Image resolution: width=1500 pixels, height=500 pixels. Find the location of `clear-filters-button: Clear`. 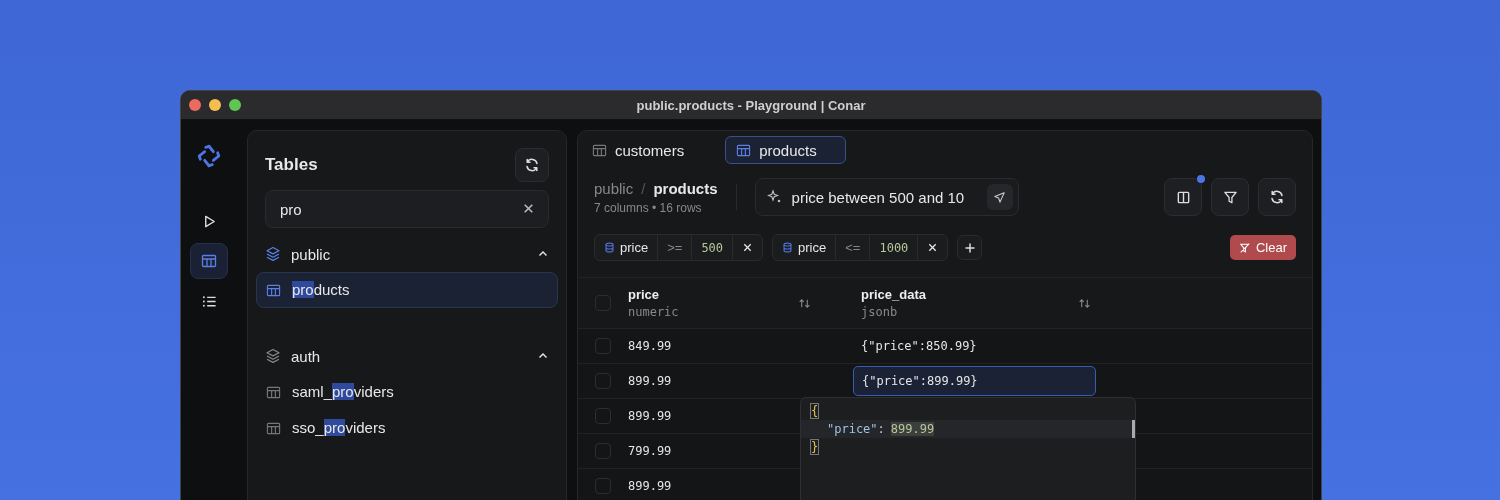

clear-filters-button: Clear is located at coordinates (1262, 247).